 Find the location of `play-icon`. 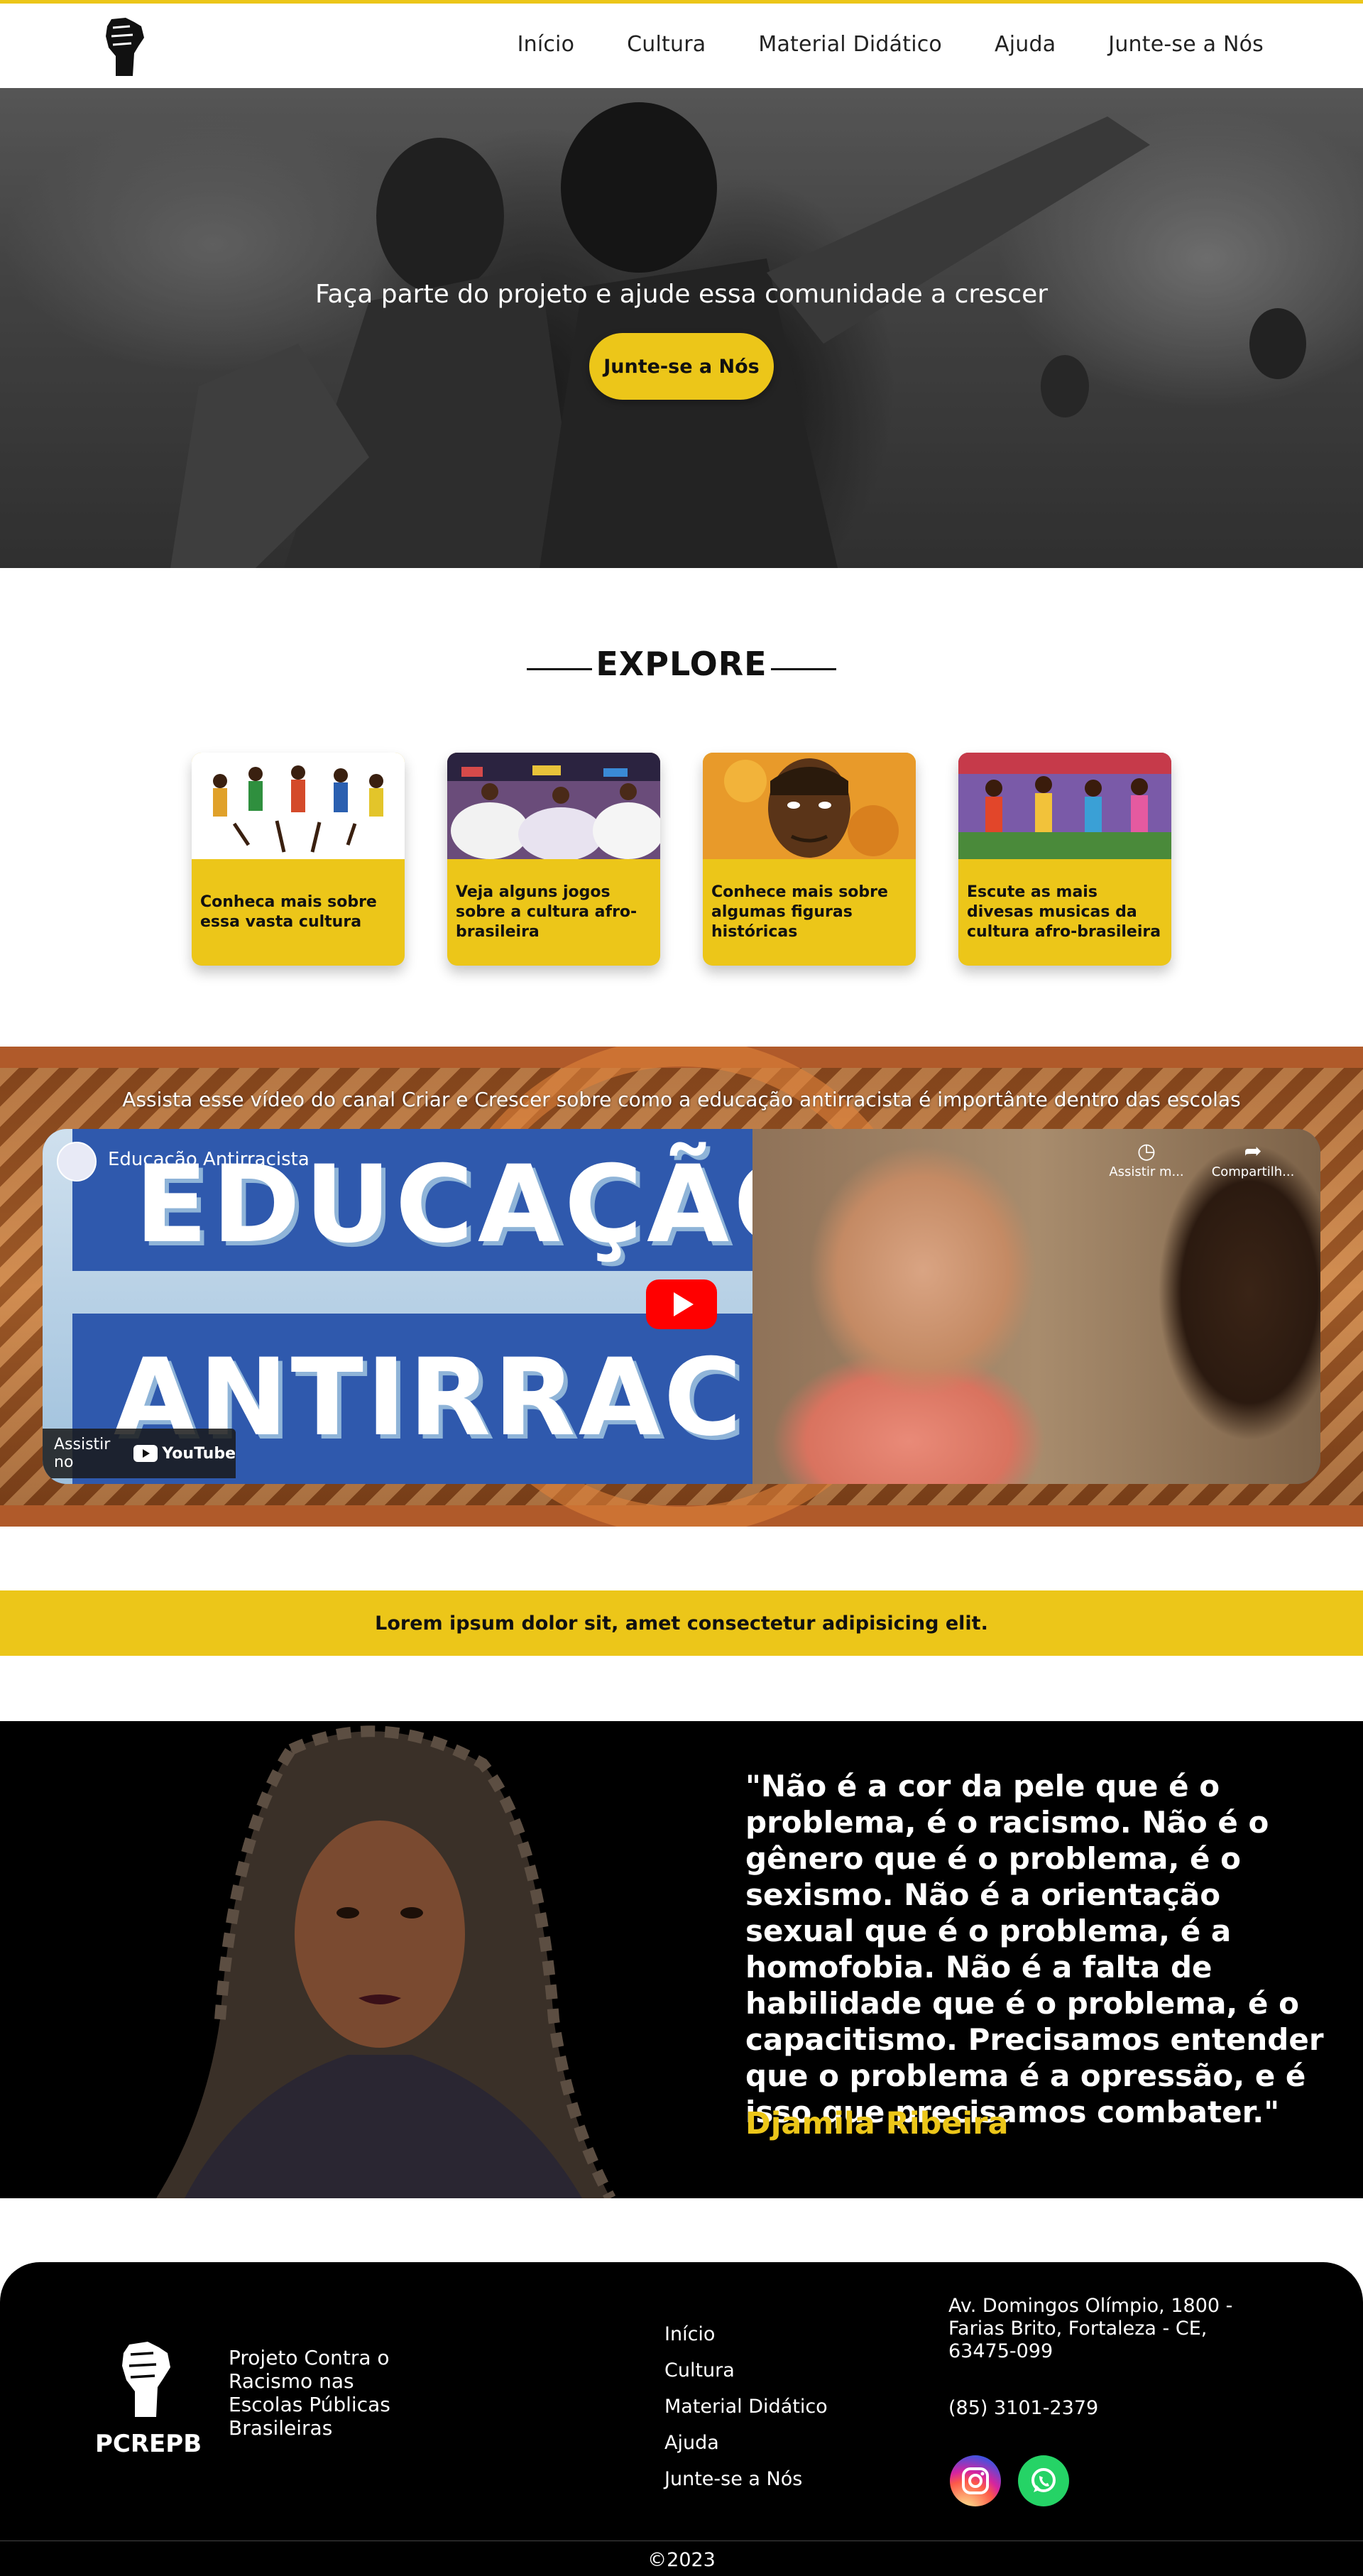

play-icon is located at coordinates (681, 1304).